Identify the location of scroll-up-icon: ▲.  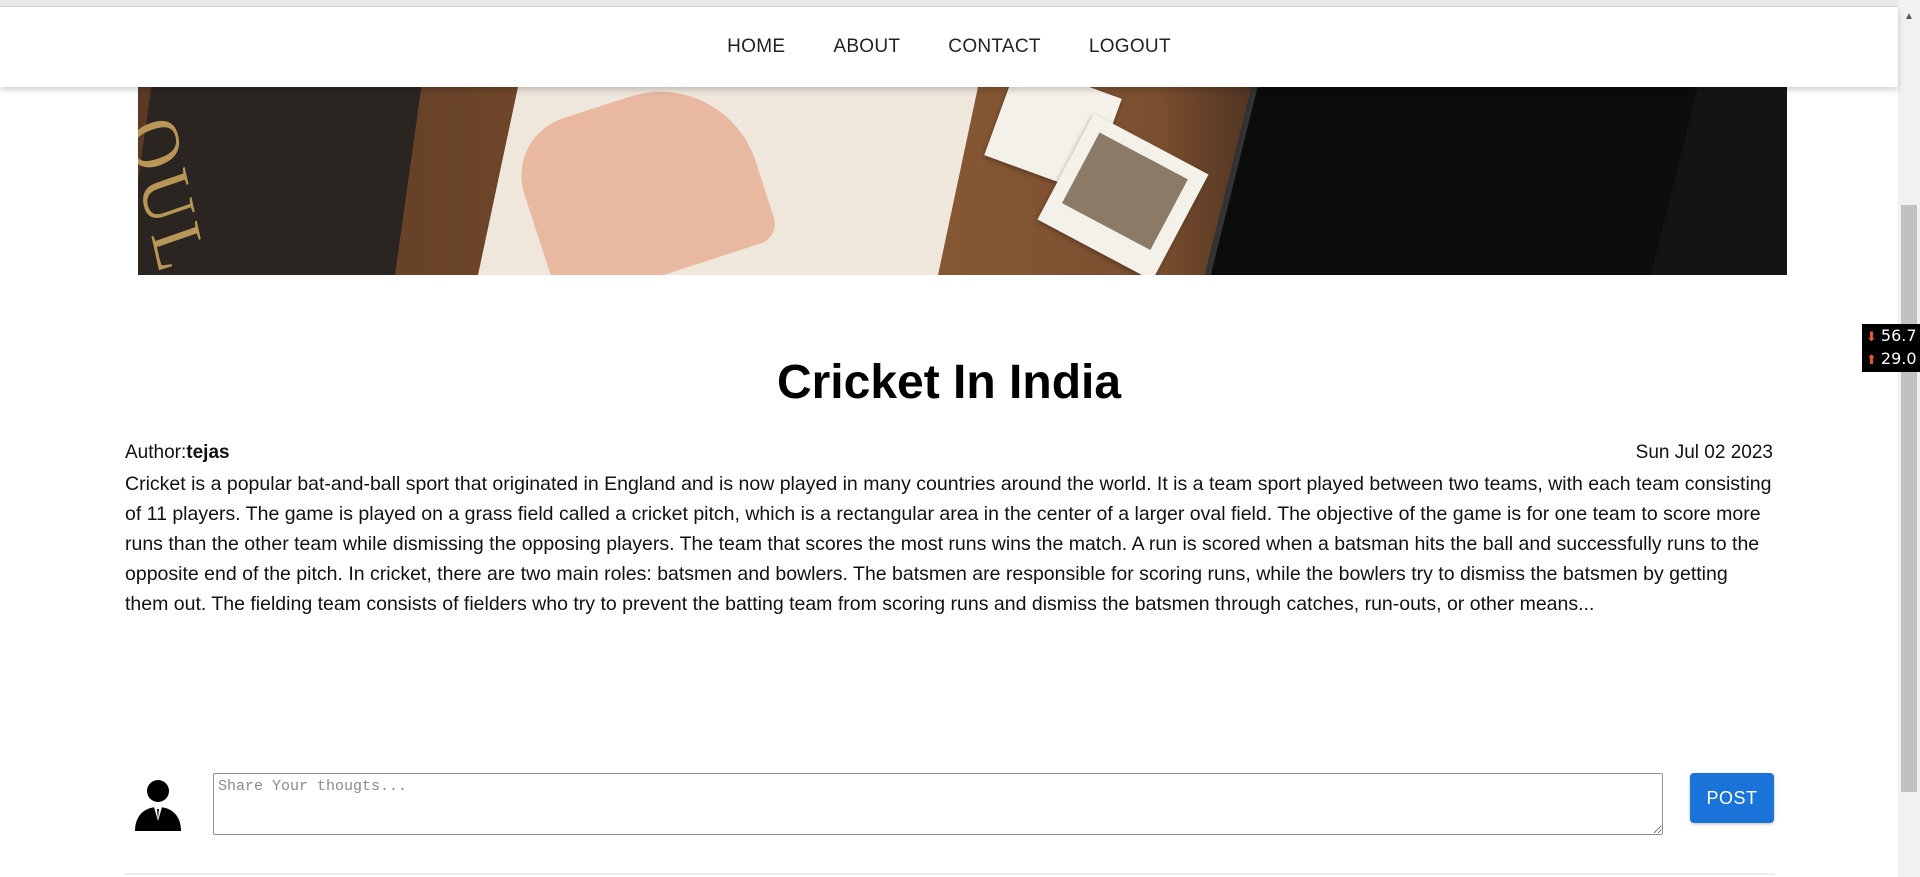
(1909, 17).